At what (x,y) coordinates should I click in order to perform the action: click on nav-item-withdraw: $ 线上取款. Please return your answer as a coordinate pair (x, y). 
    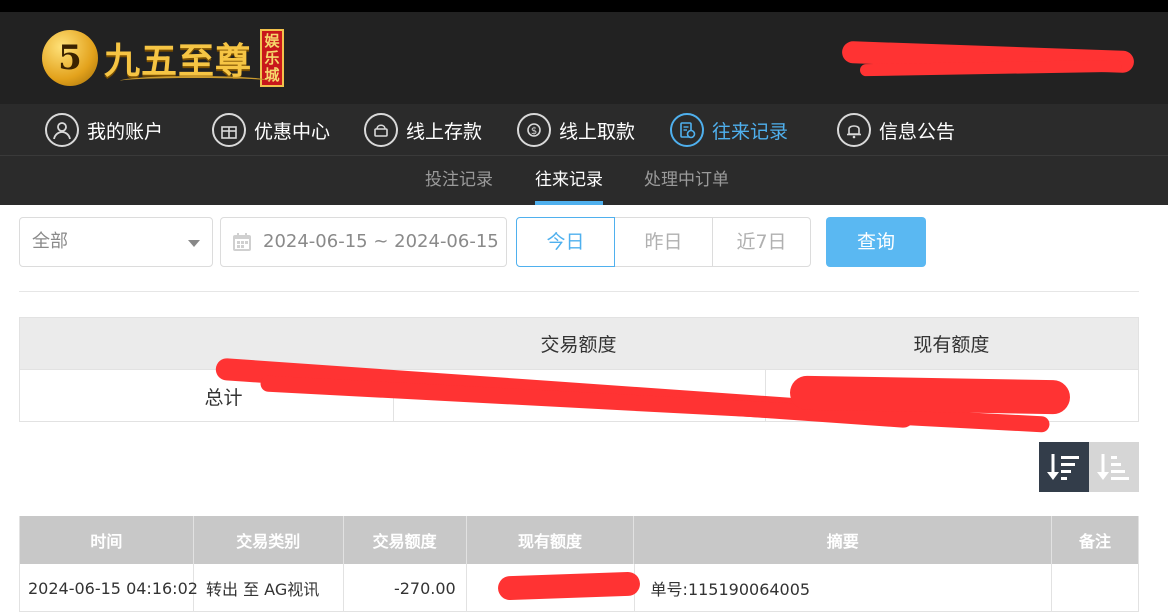
    Looking at the image, I should click on (576, 130).